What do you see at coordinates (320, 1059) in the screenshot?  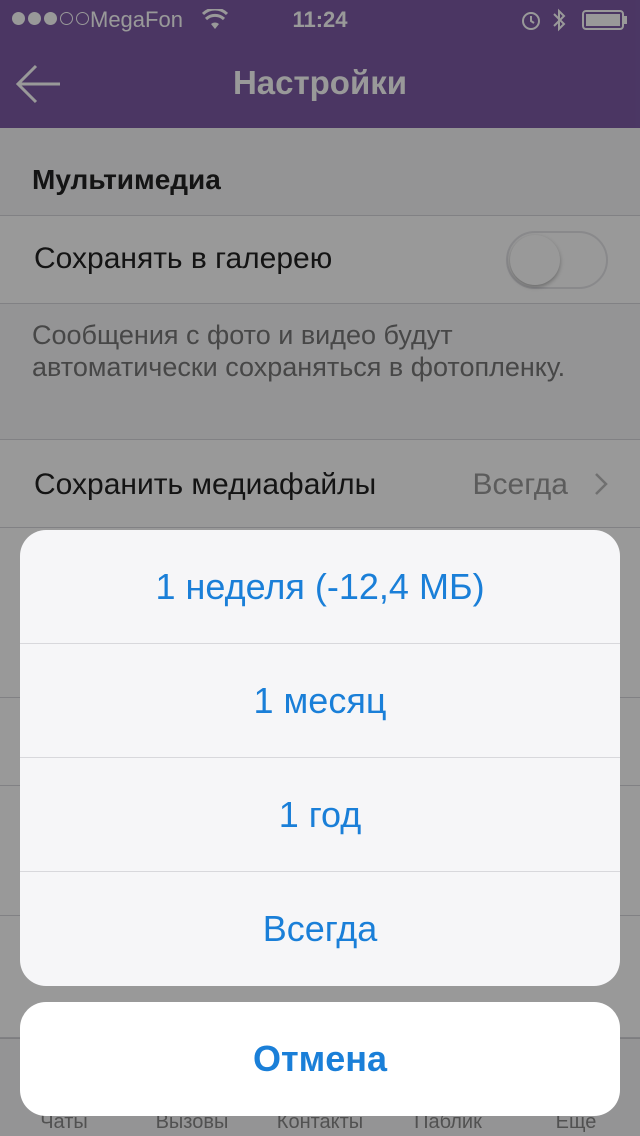 I see `cancel-button: Отмена` at bounding box center [320, 1059].